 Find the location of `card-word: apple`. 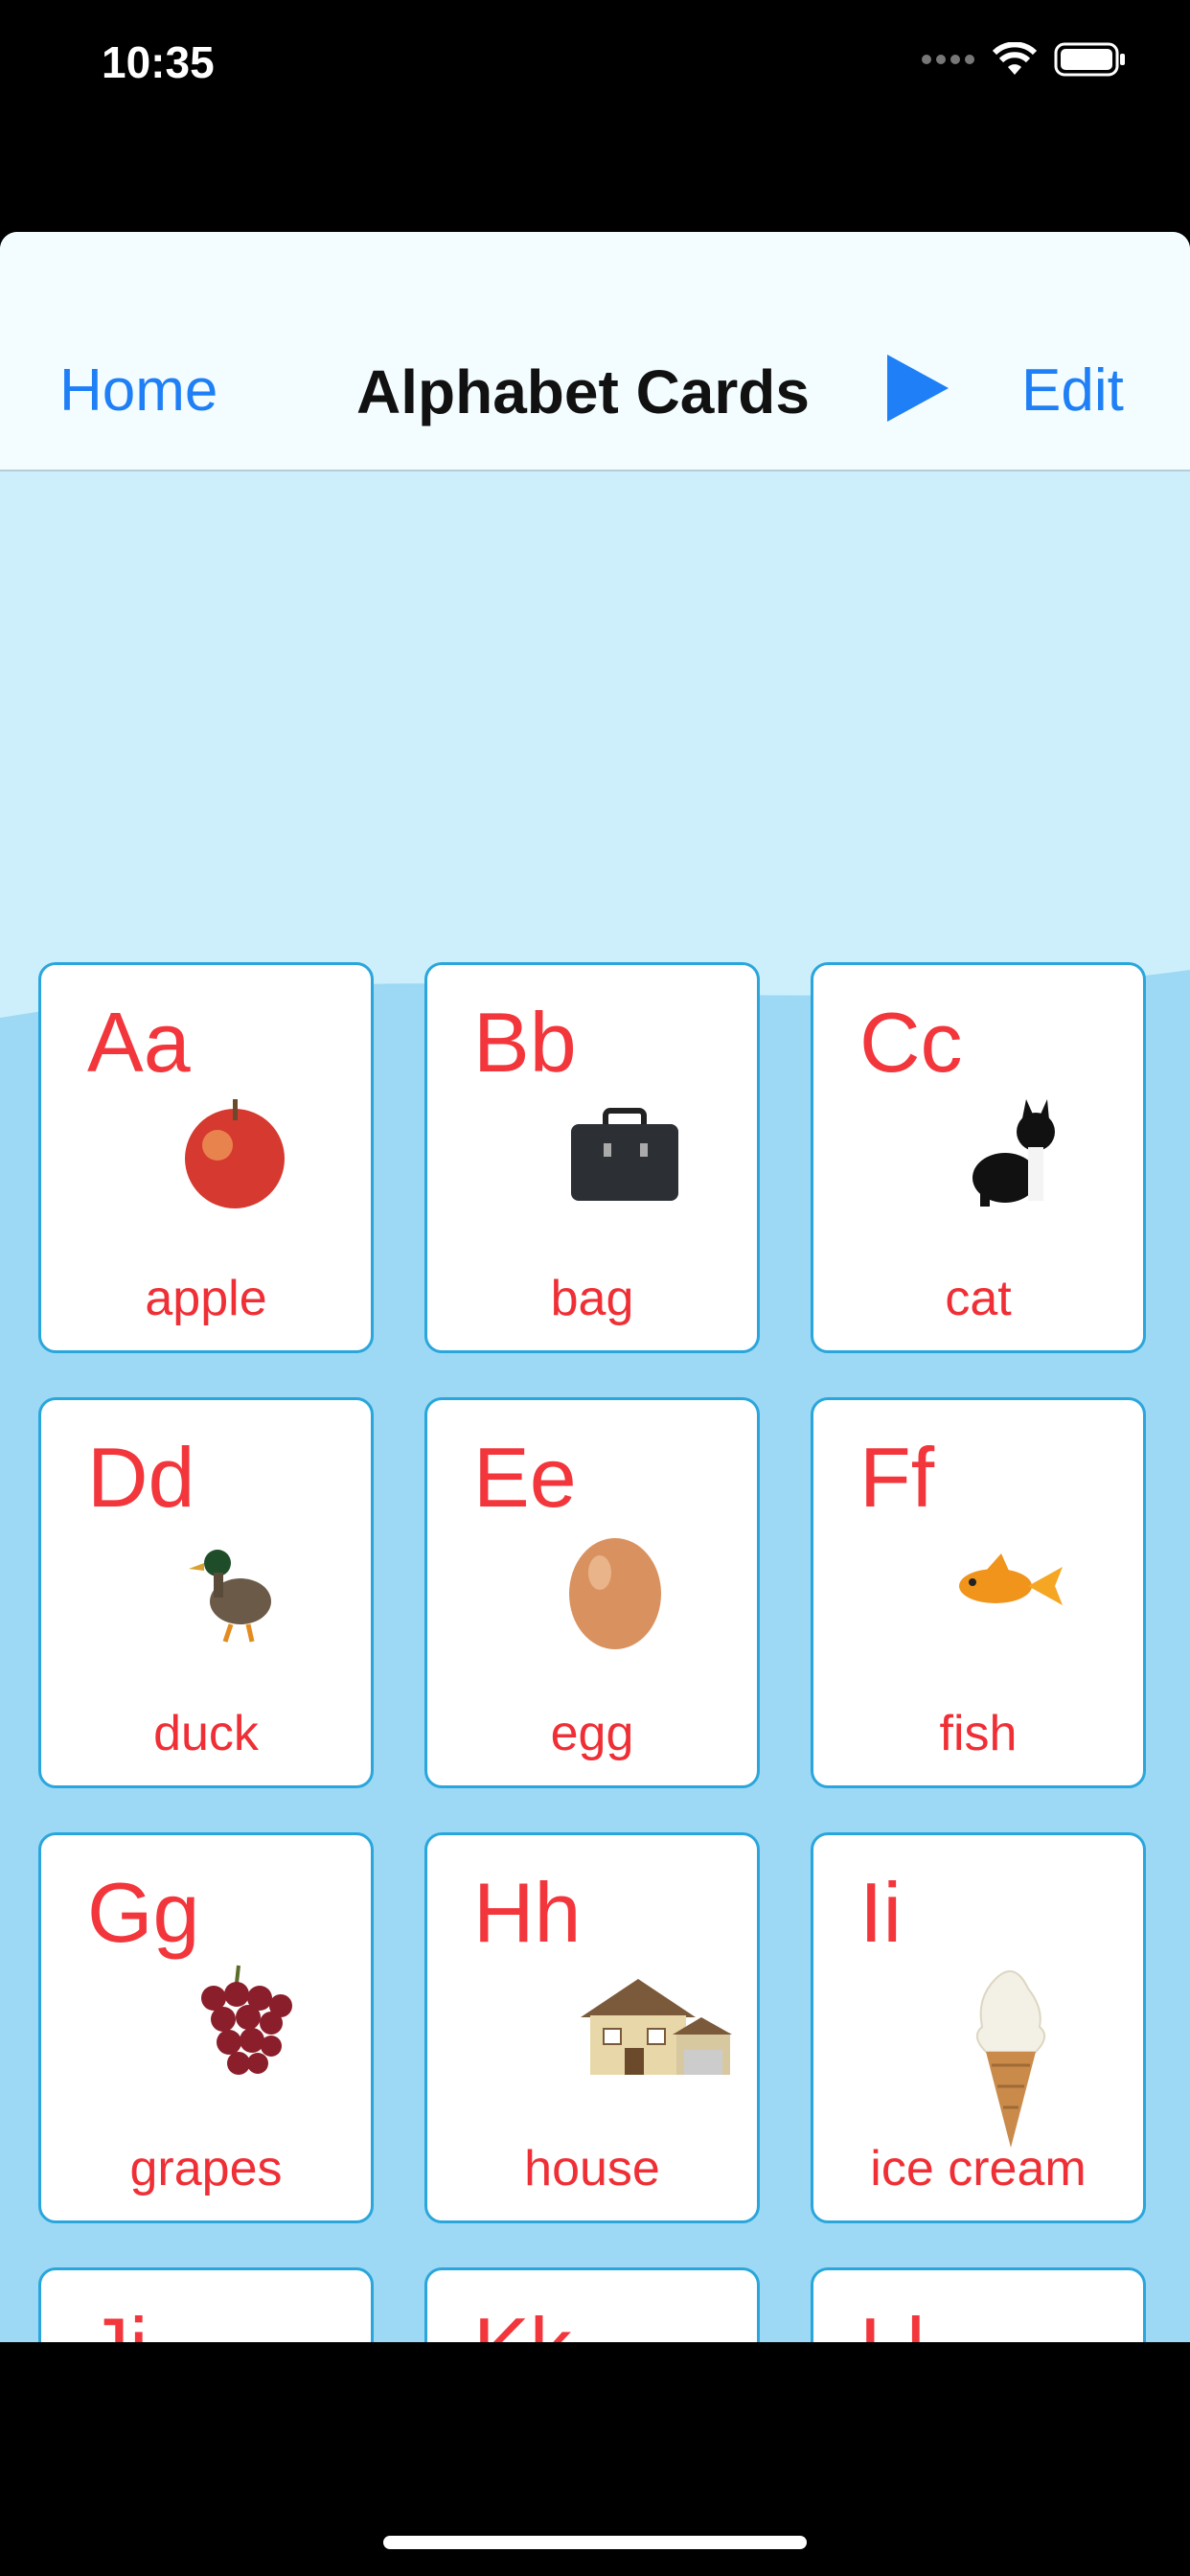

card-word: apple is located at coordinates (206, 1298).